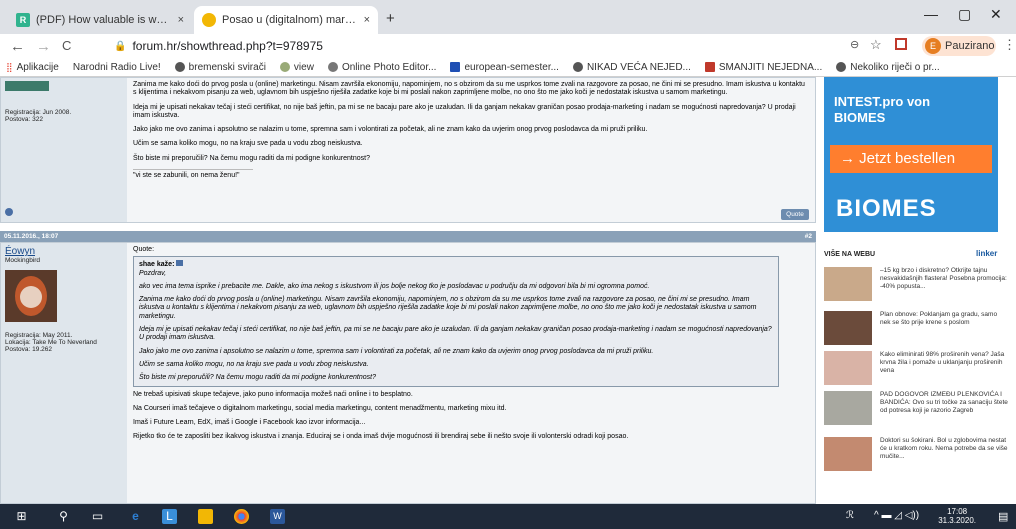  What do you see at coordinates (296, 67) in the screenshot?
I see `bookmark: view` at bounding box center [296, 67].